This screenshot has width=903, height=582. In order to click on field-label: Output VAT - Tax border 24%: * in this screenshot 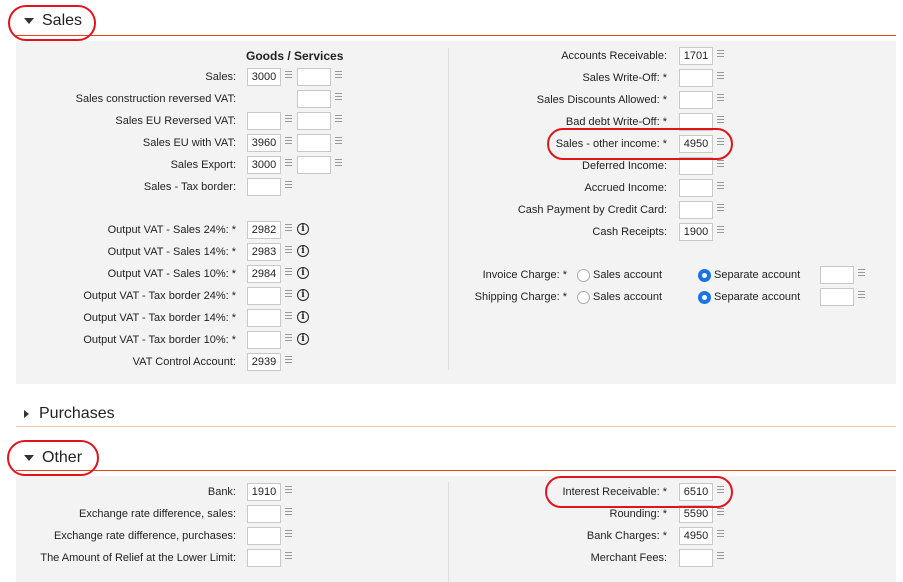, I will do `click(159, 296)`.